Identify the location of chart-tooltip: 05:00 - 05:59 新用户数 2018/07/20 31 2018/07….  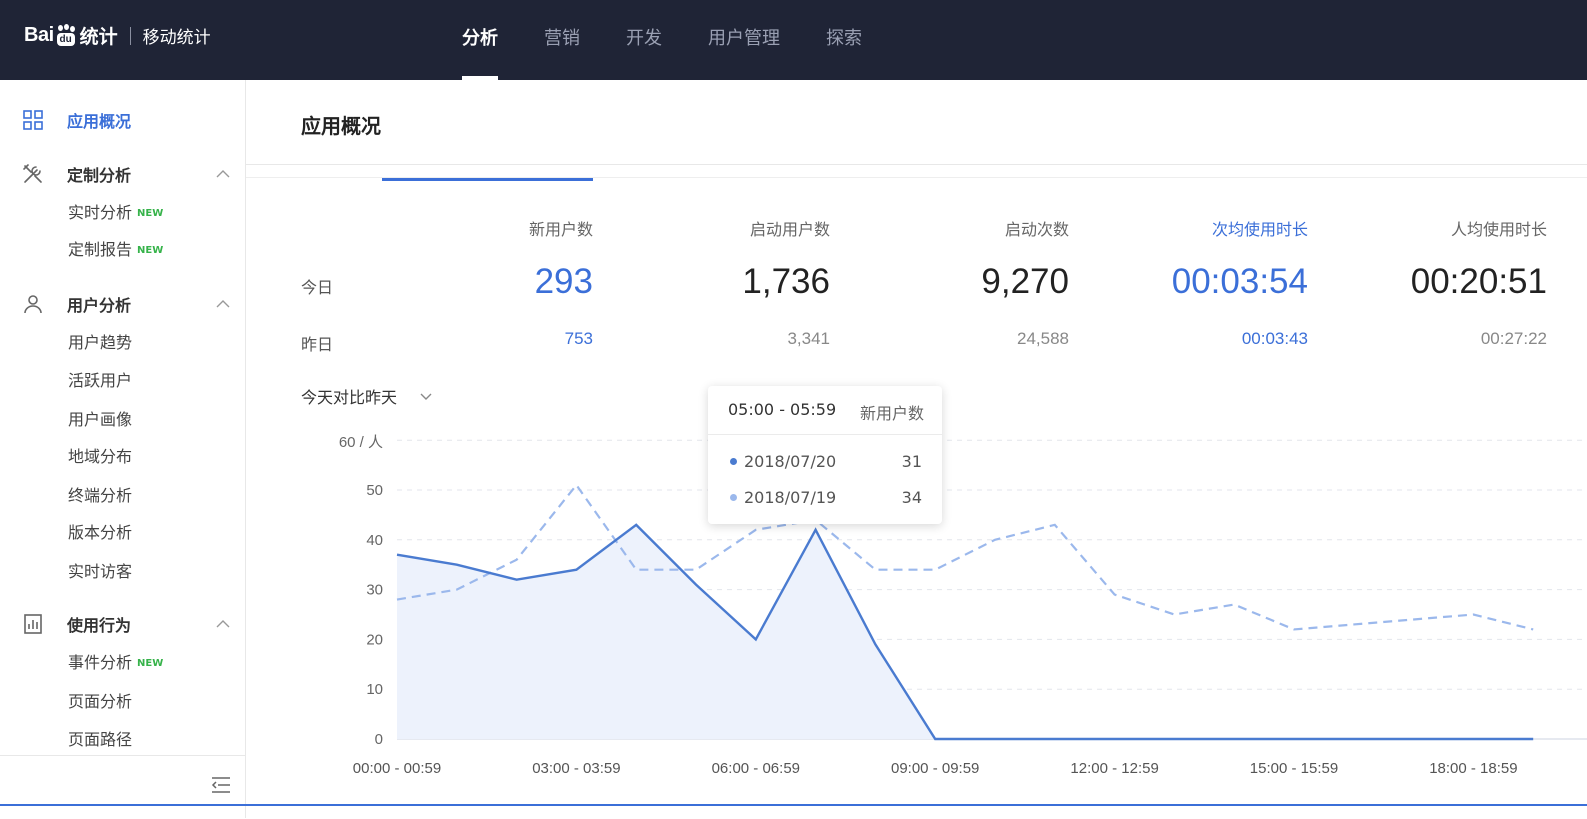
(825, 455).